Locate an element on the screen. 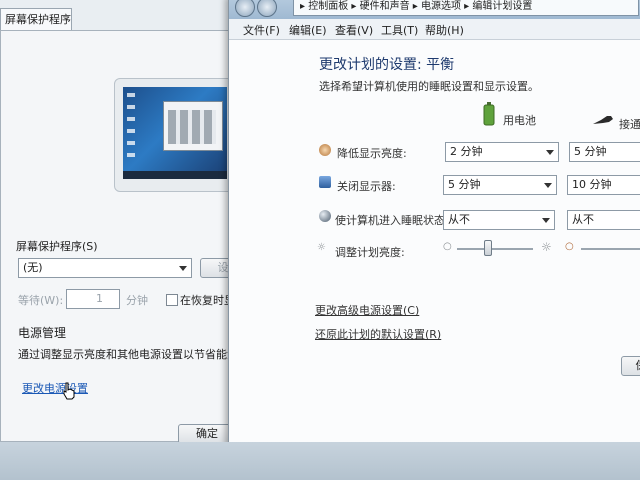 This screenshot has height=480, width=640. dim-battery-select: 2 分钟 is located at coordinates (502, 152).